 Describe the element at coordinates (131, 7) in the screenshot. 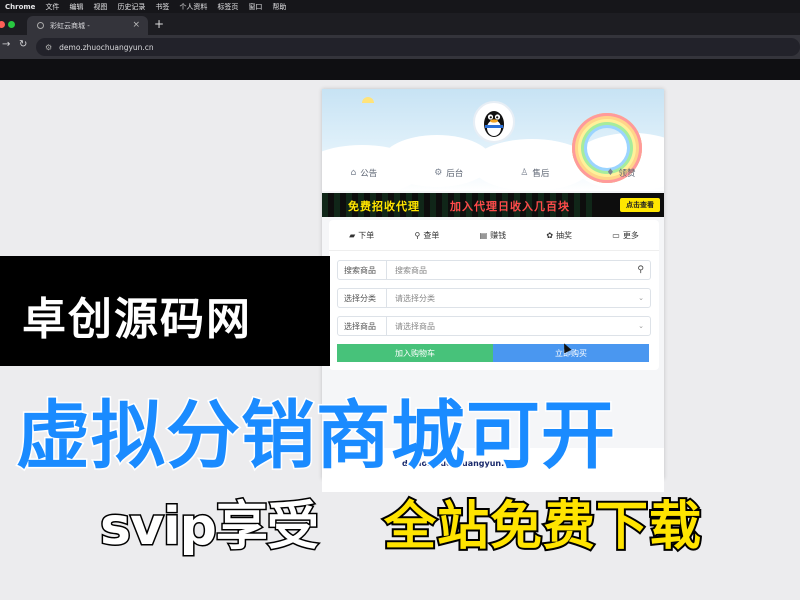

I see `menu-history: 历史记录` at that location.